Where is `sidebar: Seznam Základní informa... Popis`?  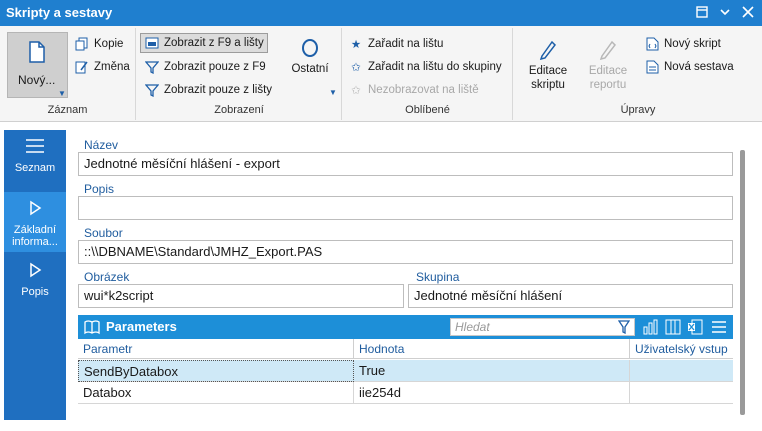 sidebar: Seznam Základní informa... Popis is located at coordinates (35, 275).